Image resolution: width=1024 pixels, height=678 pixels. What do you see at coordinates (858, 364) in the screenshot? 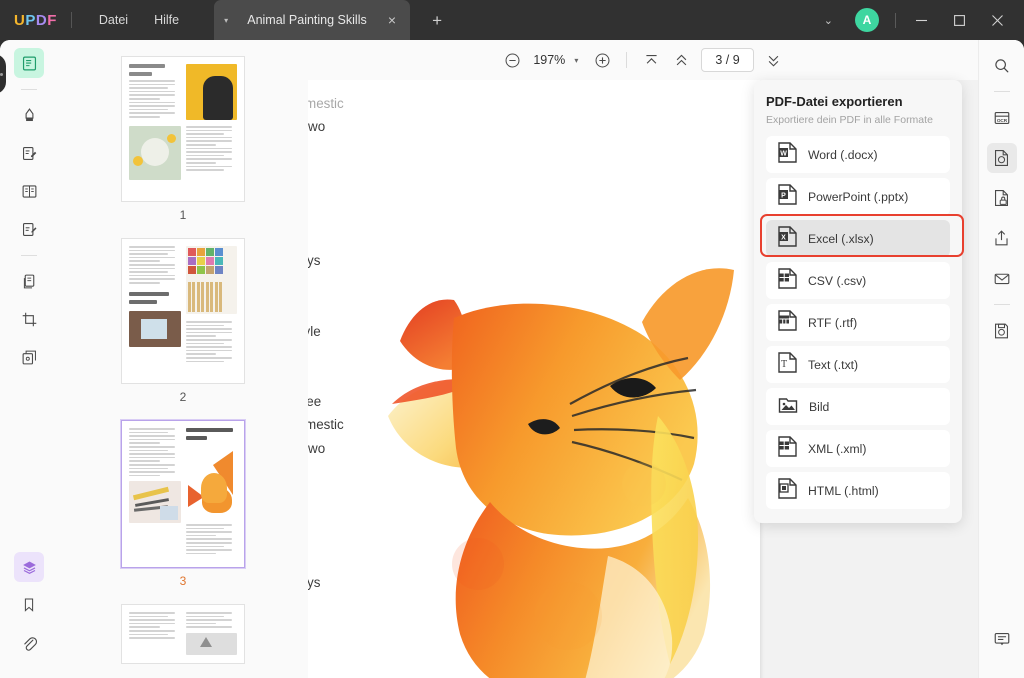
I see `export-text-item: T Text (.txt)` at bounding box center [858, 364].